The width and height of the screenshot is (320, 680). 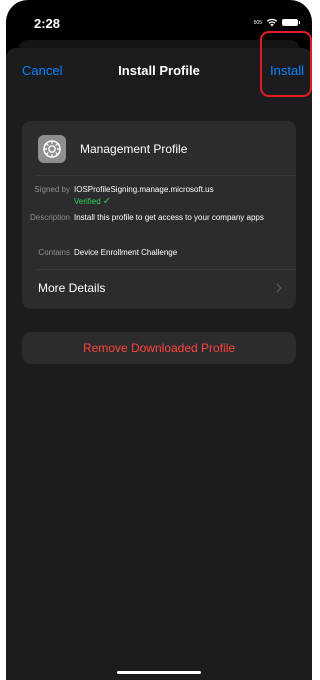 What do you see at coordinates (134, 149) in the screenshot?
I see `profile-name: Management Profile` at bounding box center [134, 149].